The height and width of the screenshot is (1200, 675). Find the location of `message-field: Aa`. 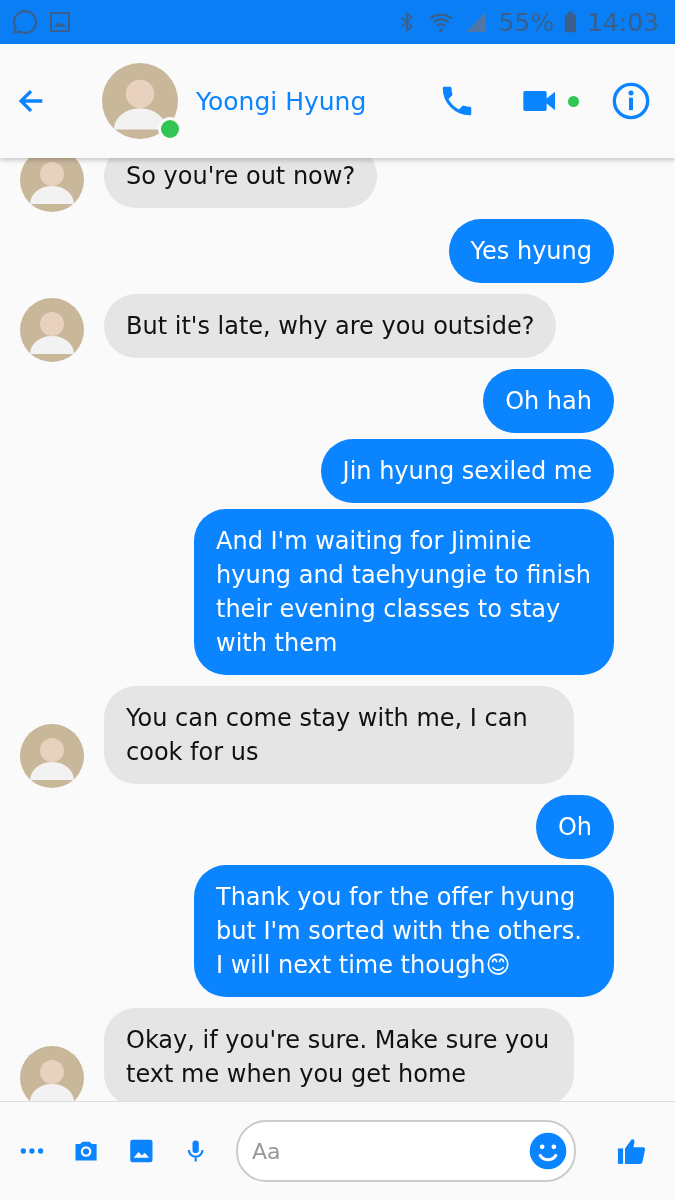

message-field: Aa is located at coordinates (406, 1151).